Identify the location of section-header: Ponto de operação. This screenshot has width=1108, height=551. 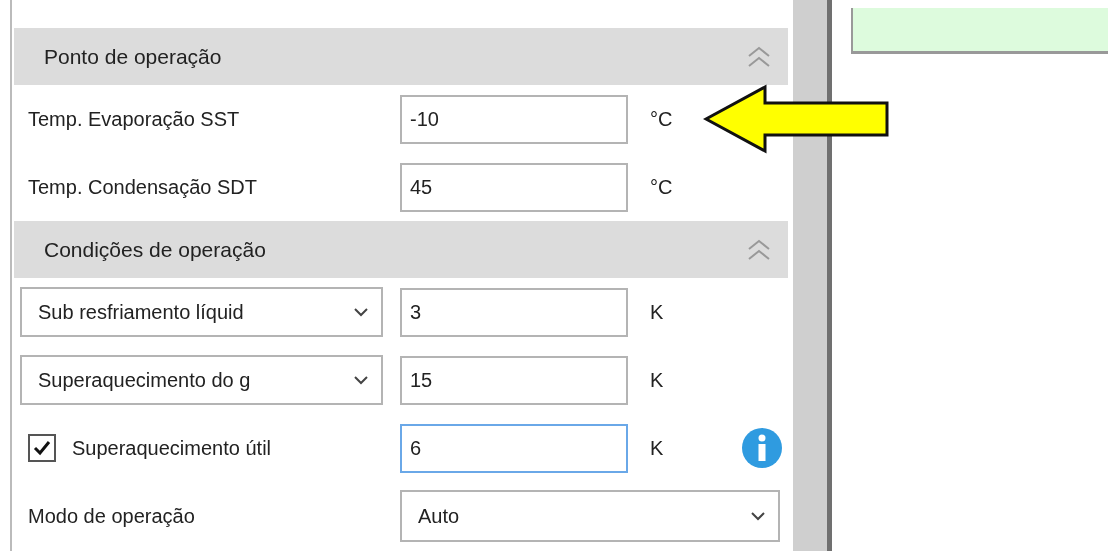
(401, 56).